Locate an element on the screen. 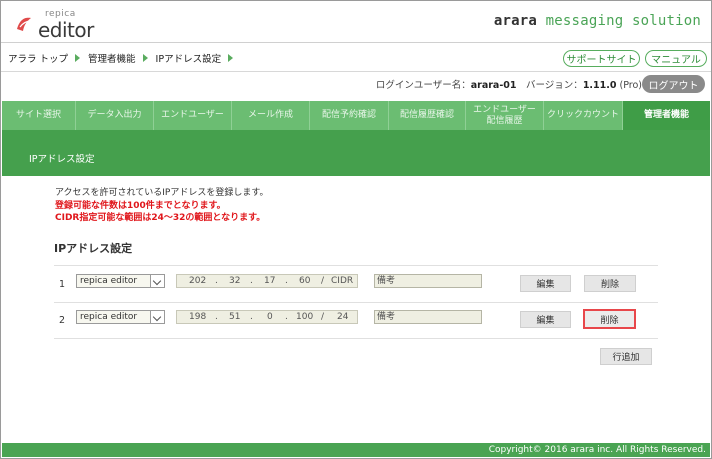 The image size is (712, 459). breadcrumb-item-admin: 管理者機能 is located at coordinates (112, 58).